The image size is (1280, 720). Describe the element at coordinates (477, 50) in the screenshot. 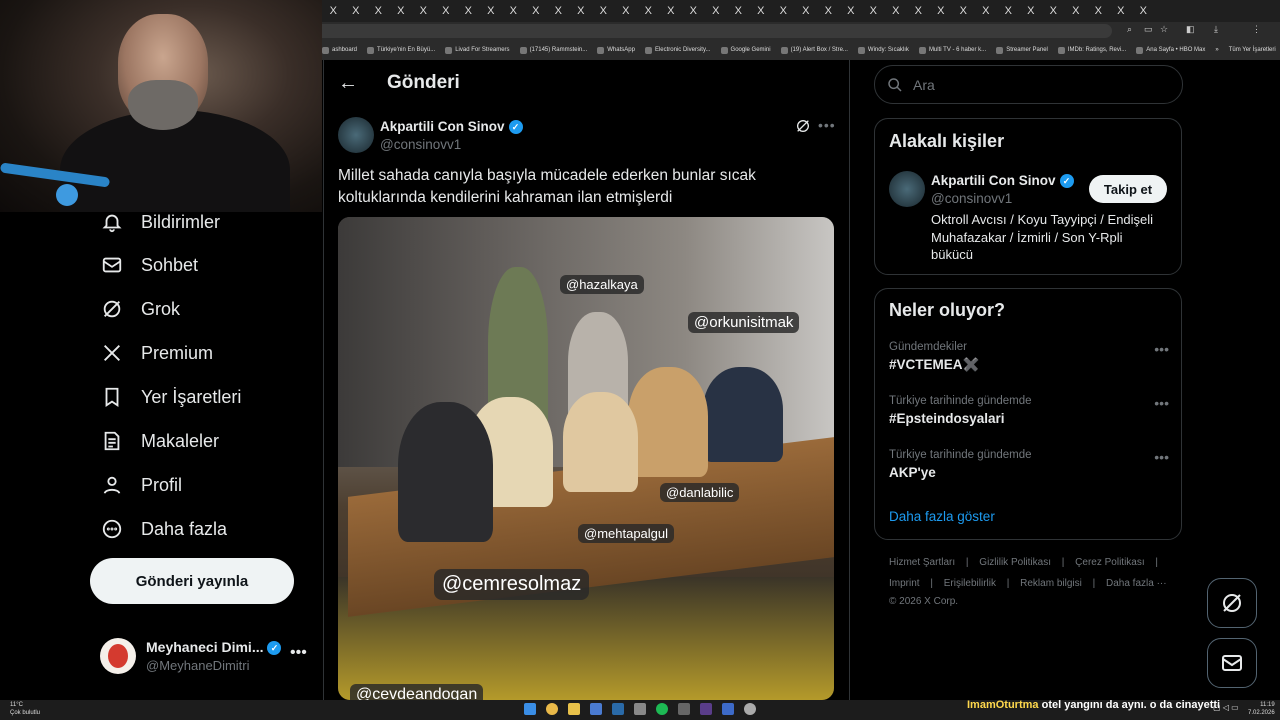

I see `bookmark-item: Livad For Streamers` at that location.